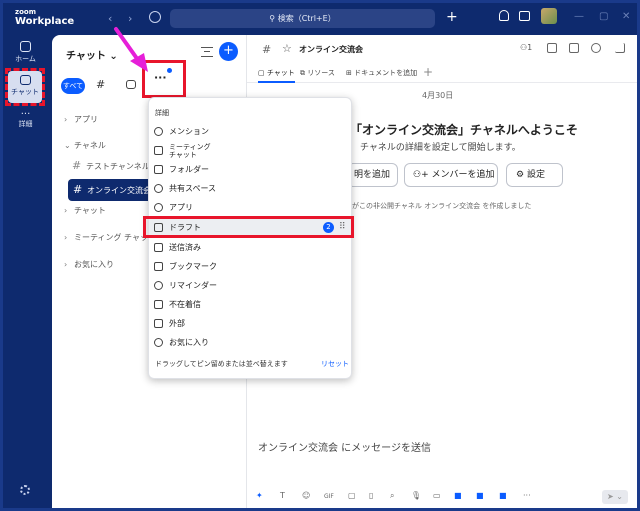 This screenshot has height=511, width=640. I want to click on section-channels: ⌄ チャネル, so click(85, 145).